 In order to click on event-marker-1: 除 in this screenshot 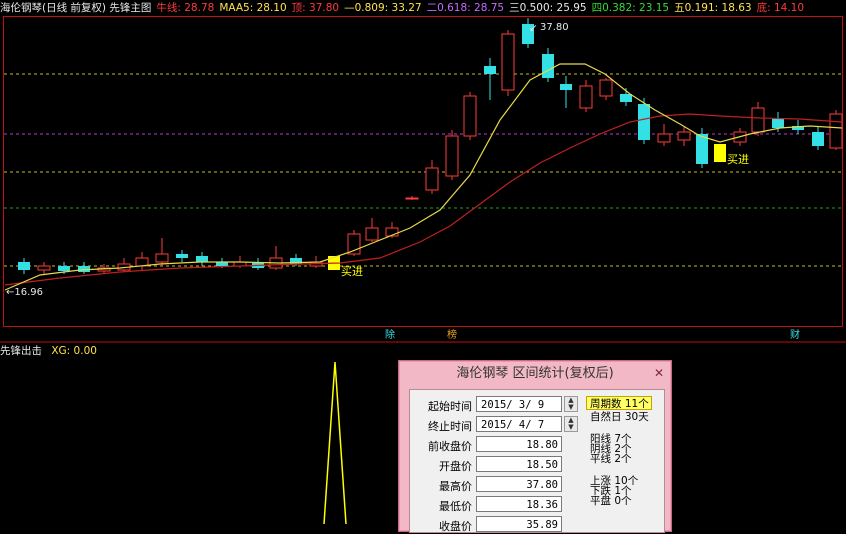, I will do `click(390, 334)`.